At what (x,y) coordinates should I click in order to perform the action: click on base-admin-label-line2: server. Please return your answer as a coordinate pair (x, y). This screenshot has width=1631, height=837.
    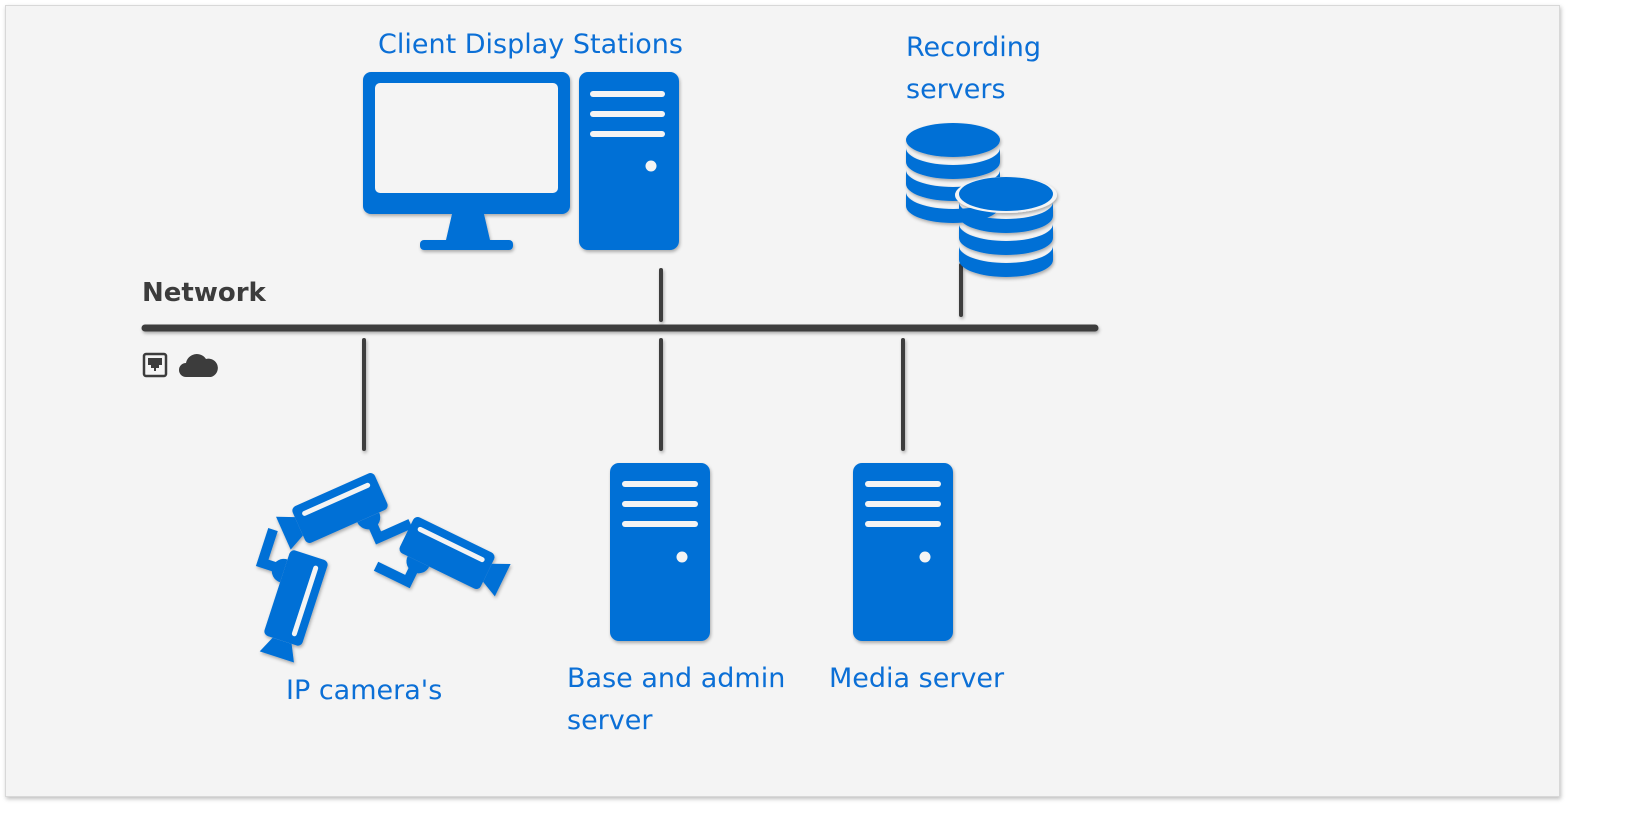
    Looking at the image, I should click on (610, 720).